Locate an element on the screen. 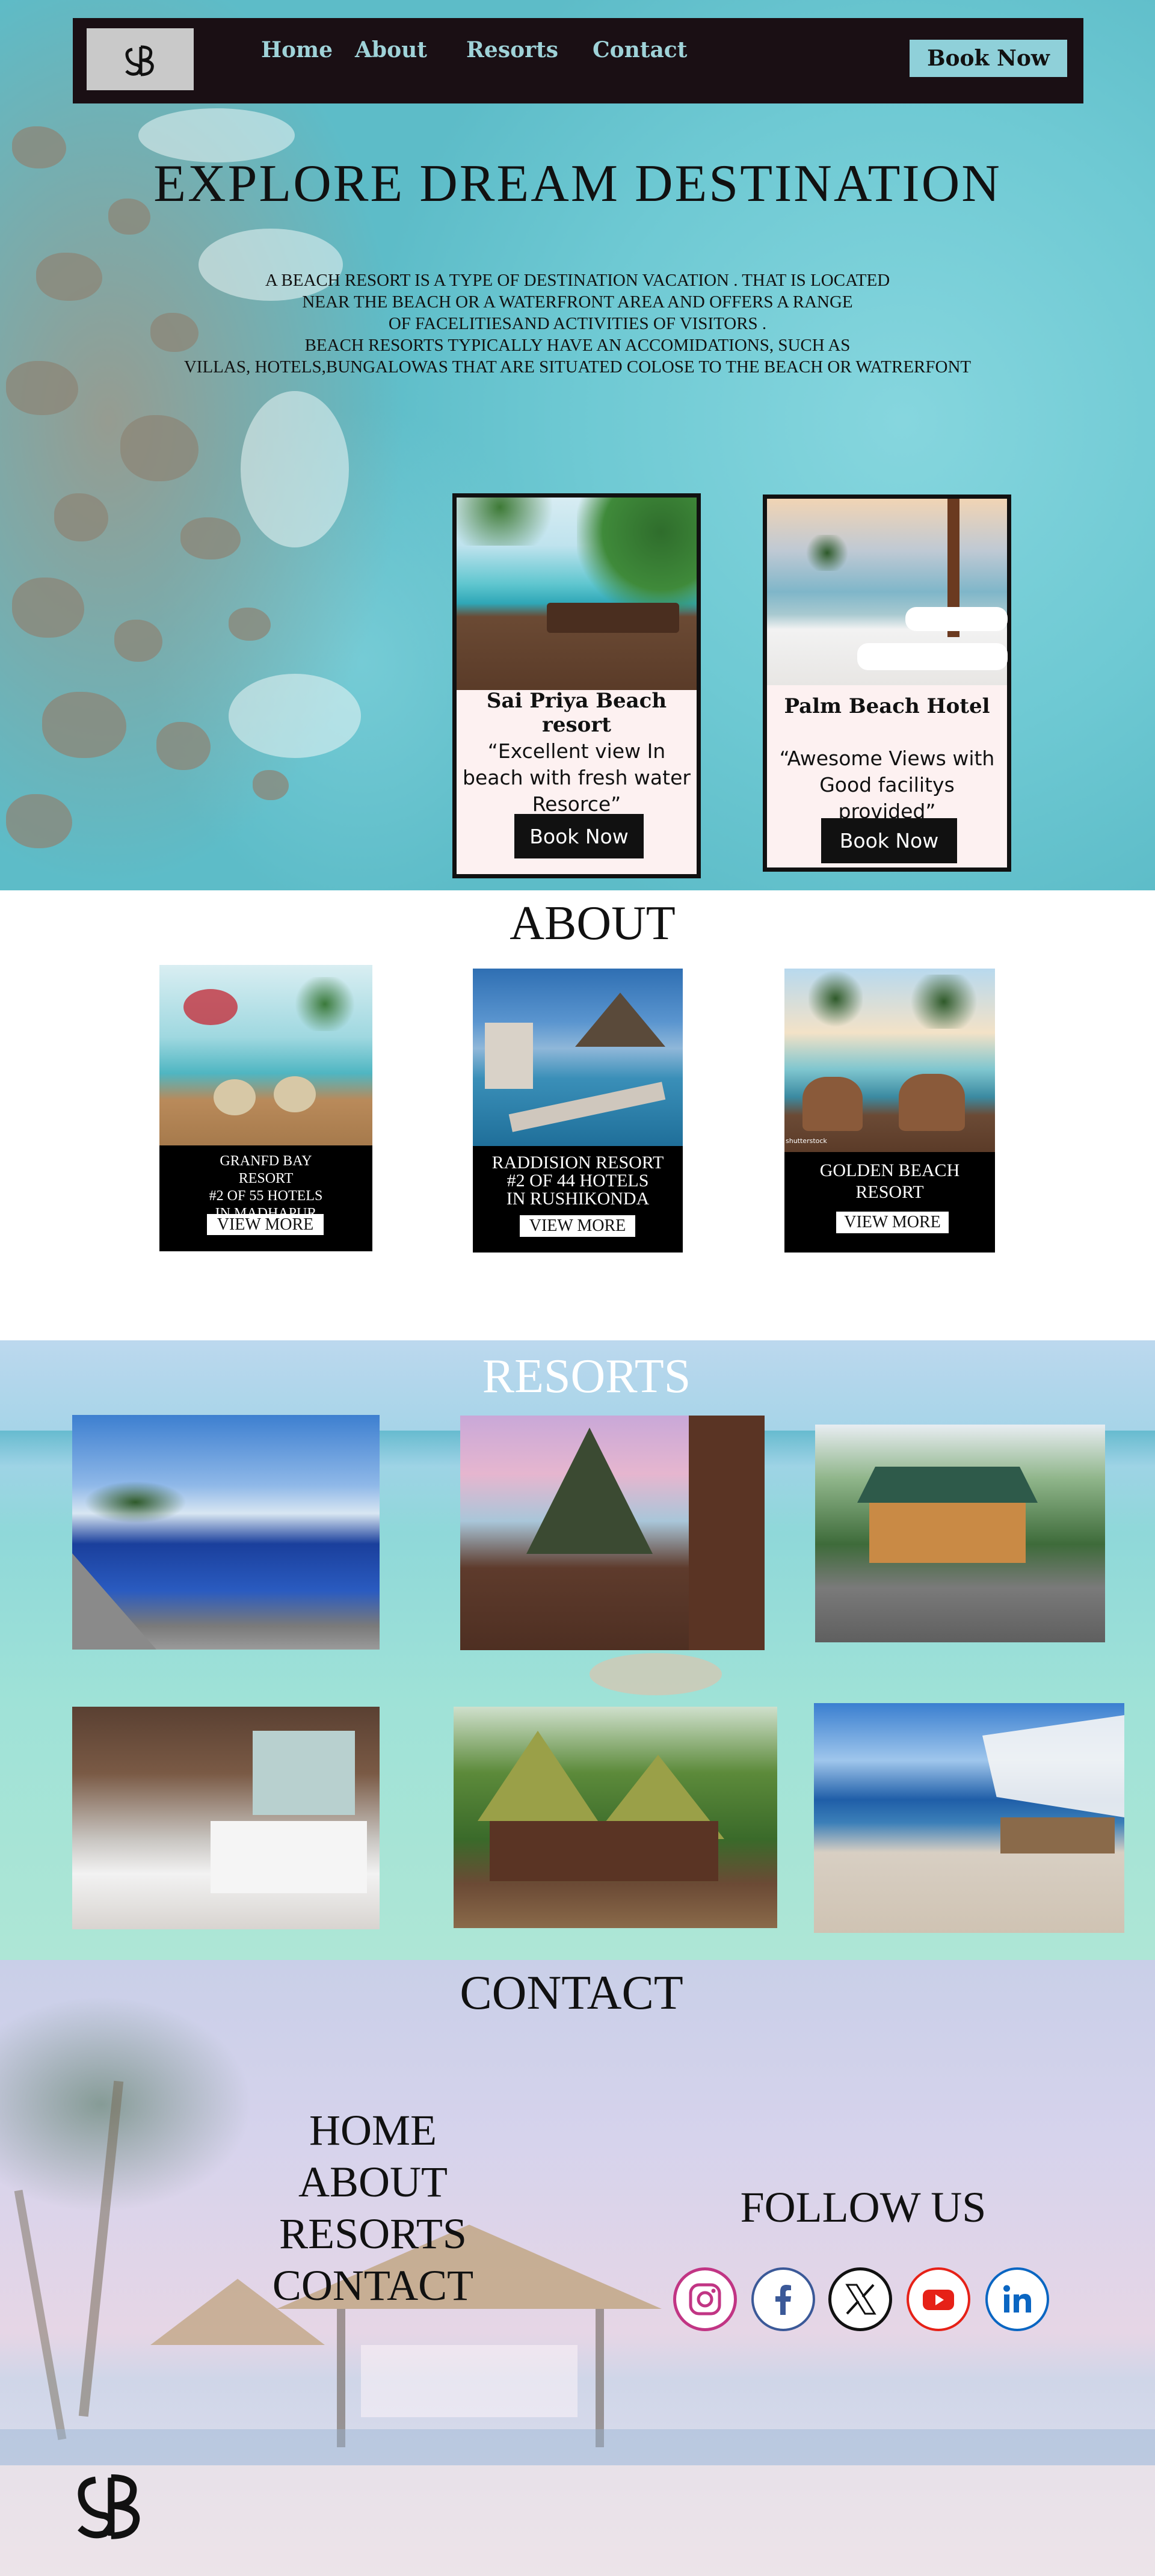  footer-link-home: HOME is located at coordinates (372, 2130).